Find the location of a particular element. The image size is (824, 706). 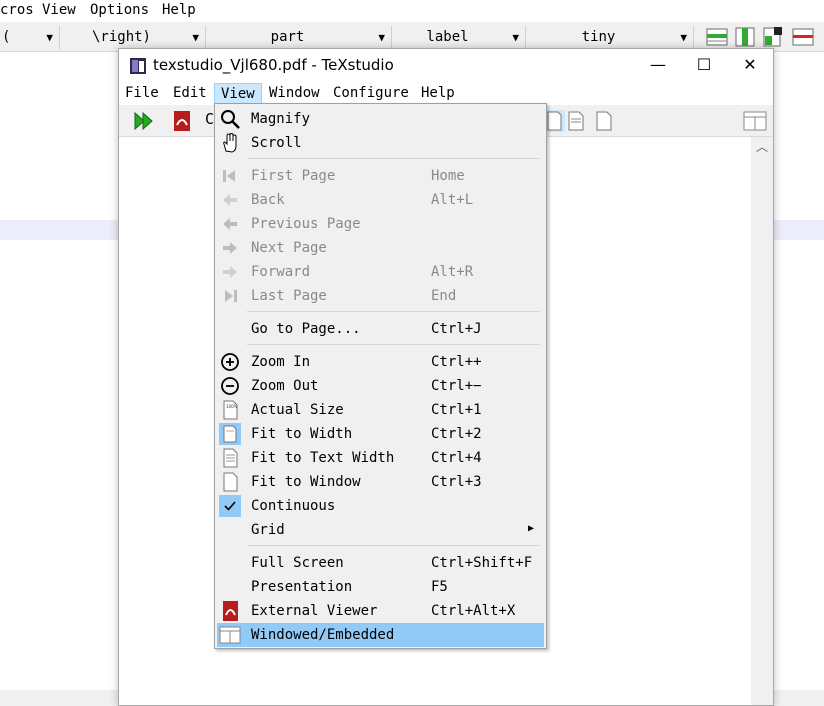

right-bracket-combo: \right) ▼ is located at coordinates (133, 38).